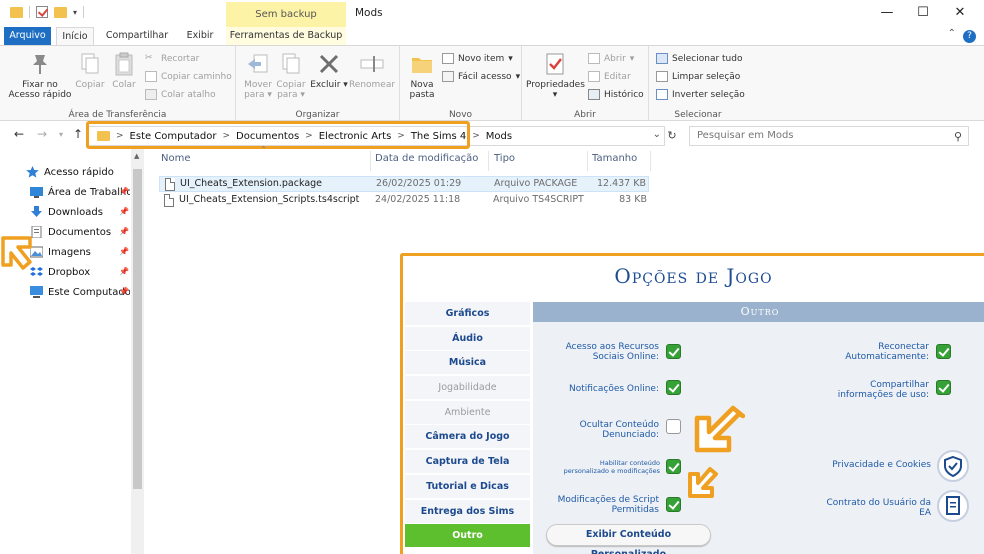 Image resolution: width=984 pixels, height=554 pixels. What do you see at coordinates (188, 76) in the screenshot?
I see `copy-path-button: Copiar caminho` at bounding box center [188, 76].